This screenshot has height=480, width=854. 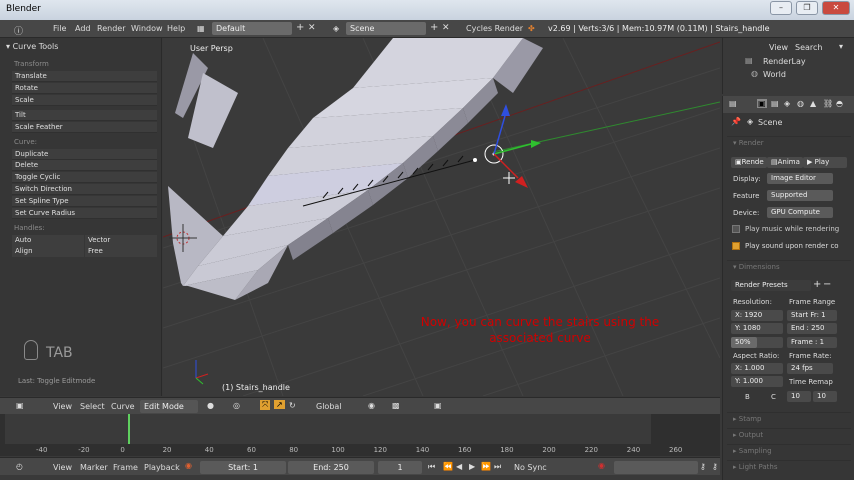 I want to click on editor-type-icon: ▣, so click(x=20, y=405).